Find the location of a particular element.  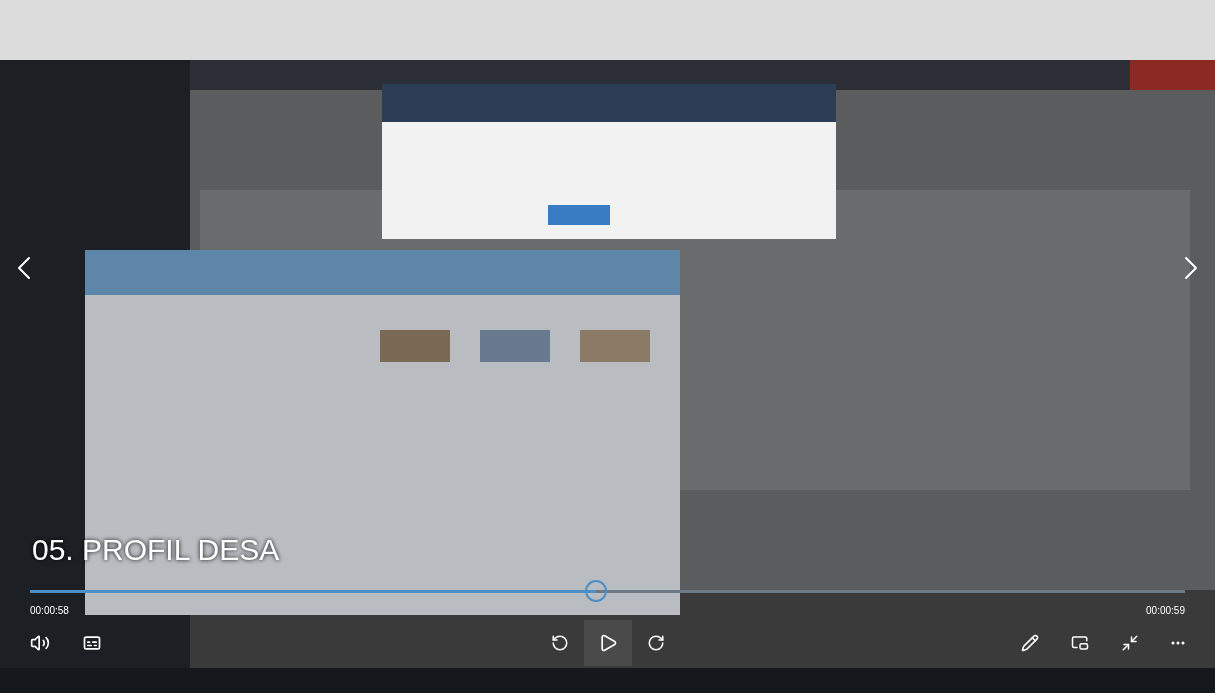

total-time: 00:00:59 is located at coordinates (1165, 611).